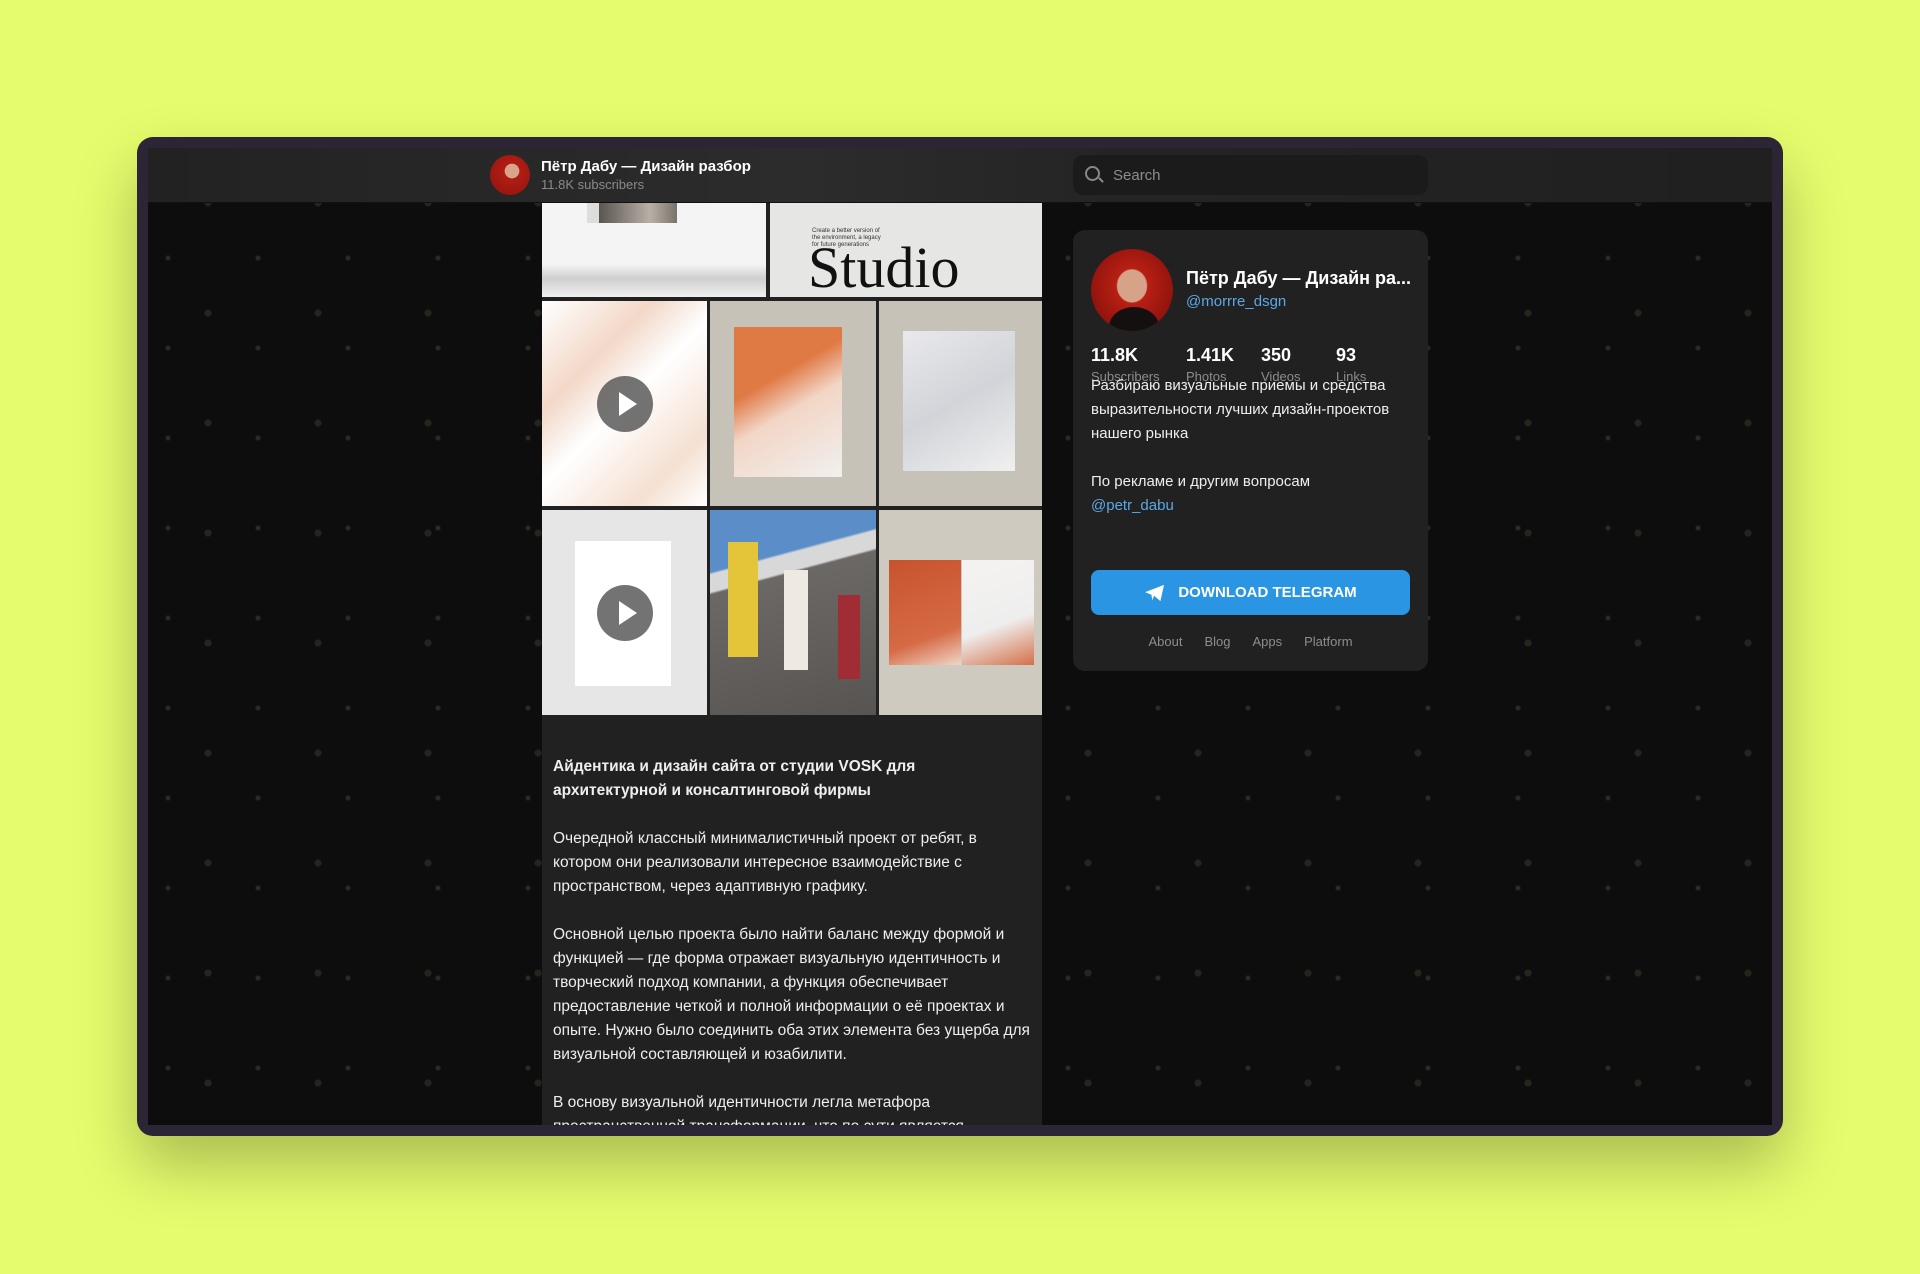 Image resolution: width=1920 pixels, height=1274 pixels. What do you see at coordinates (1092, 173) in the screenshot?
I see `search-icon` at bounding box center [1092, 173].